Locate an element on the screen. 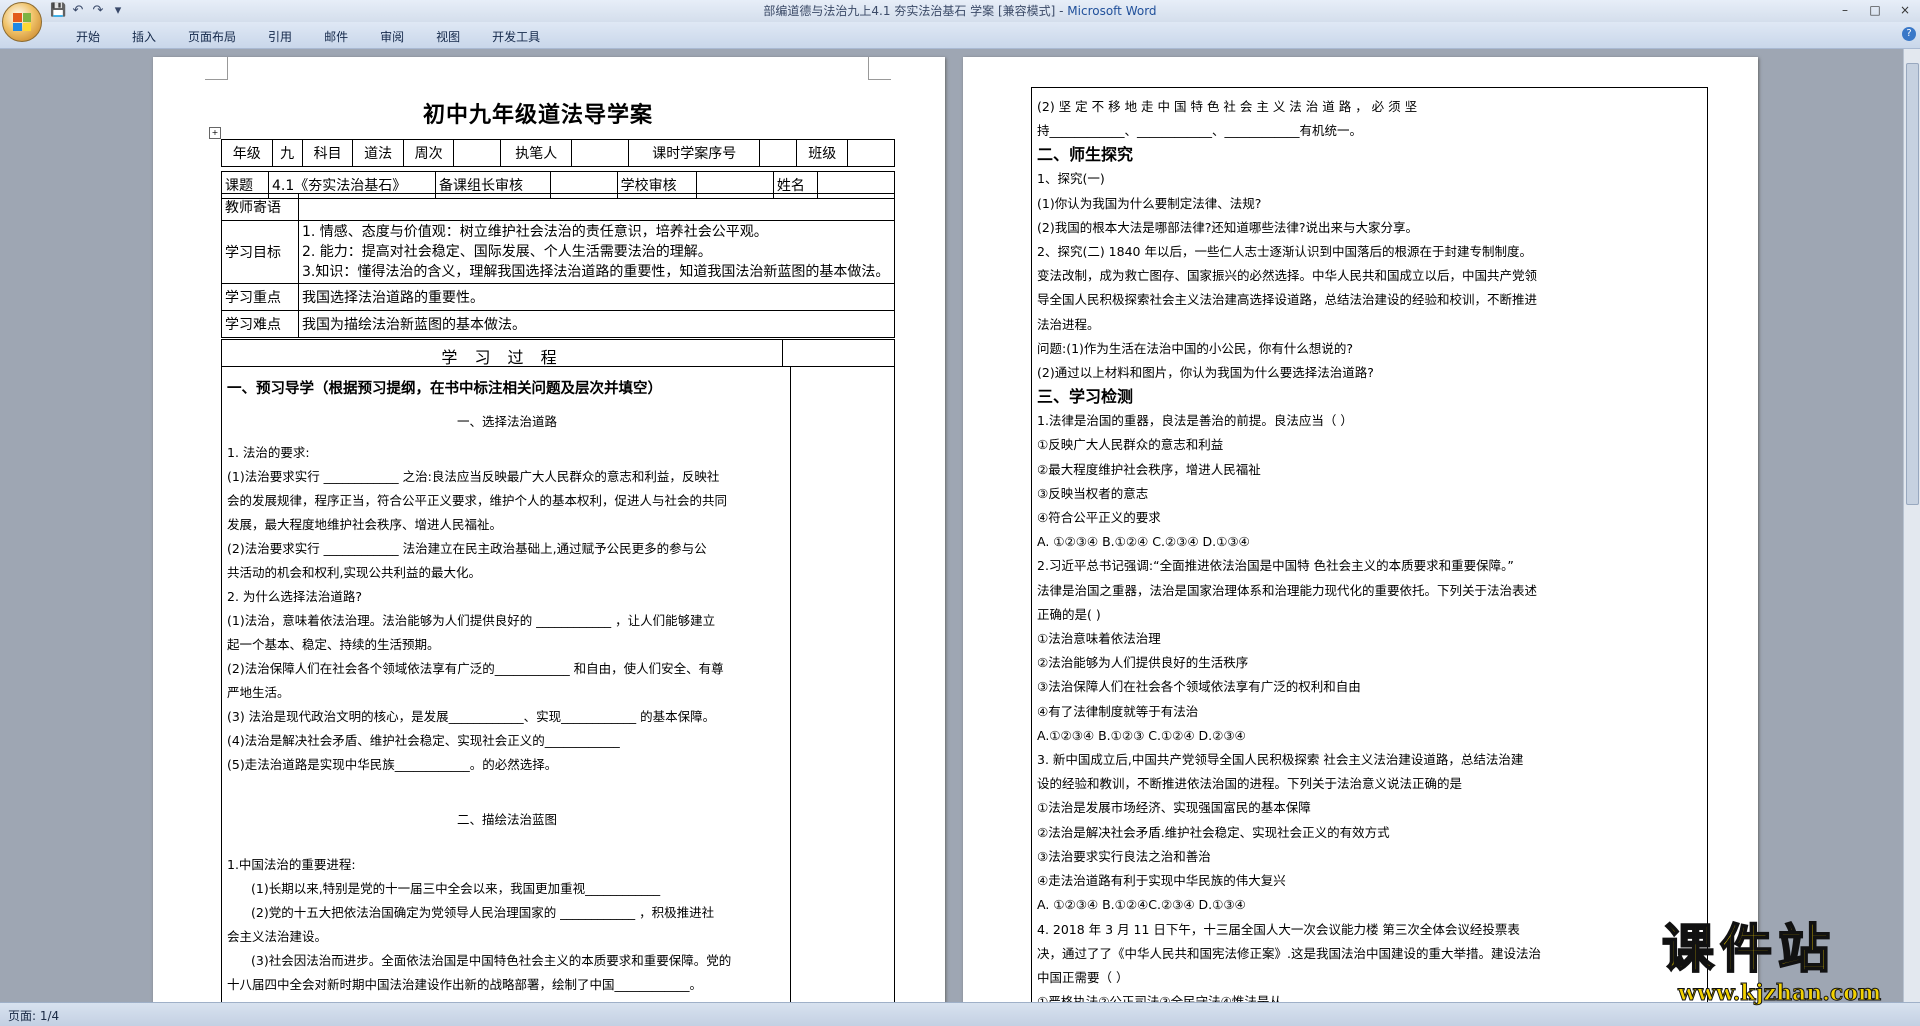 The width and height of the screenshot is (1920, 1026). undo-icon: ↶ is located at coordinates (78, 11).